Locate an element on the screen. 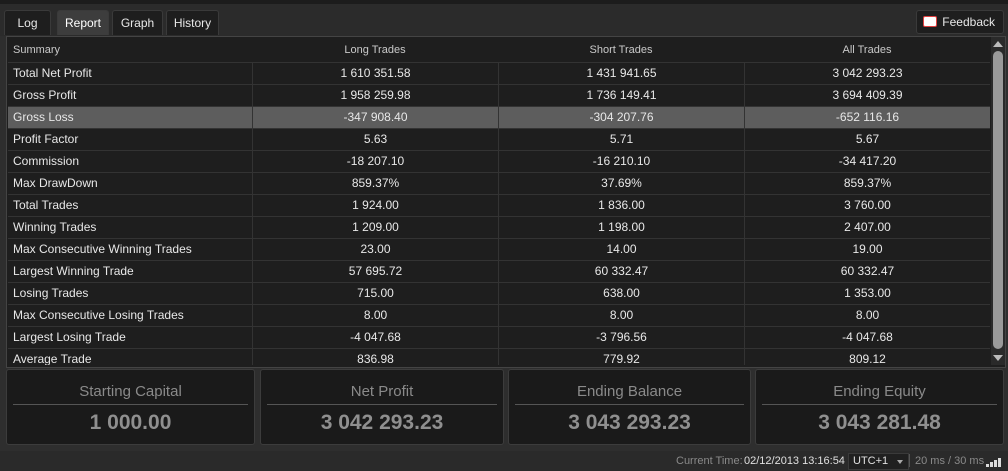  scroll-thumb is located at coordinates (998, 200).